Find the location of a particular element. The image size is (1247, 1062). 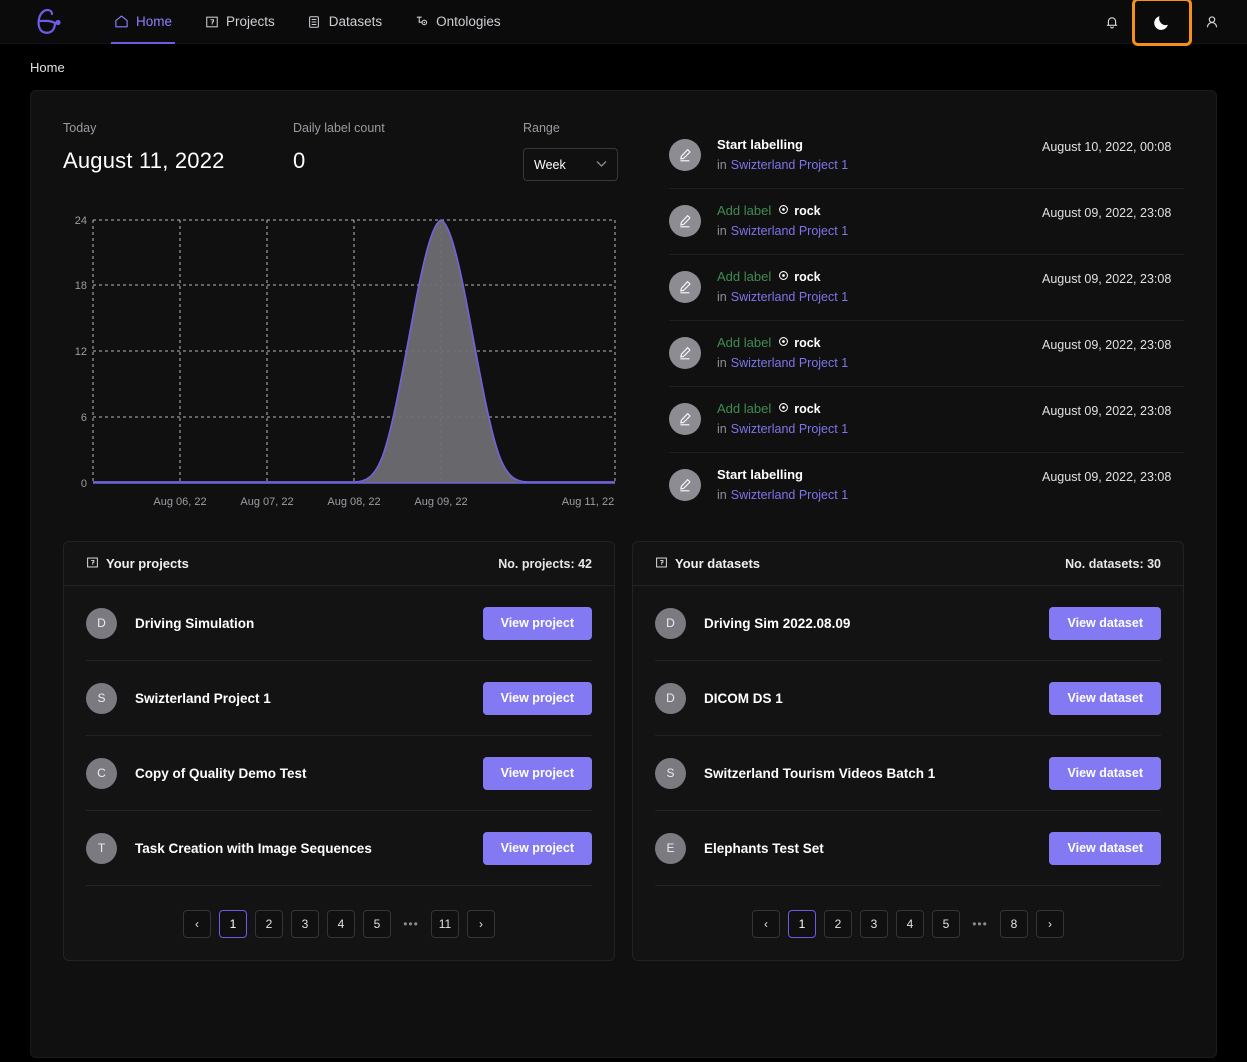

pagination-page-last: 11 is located at coordinates (445, 924).